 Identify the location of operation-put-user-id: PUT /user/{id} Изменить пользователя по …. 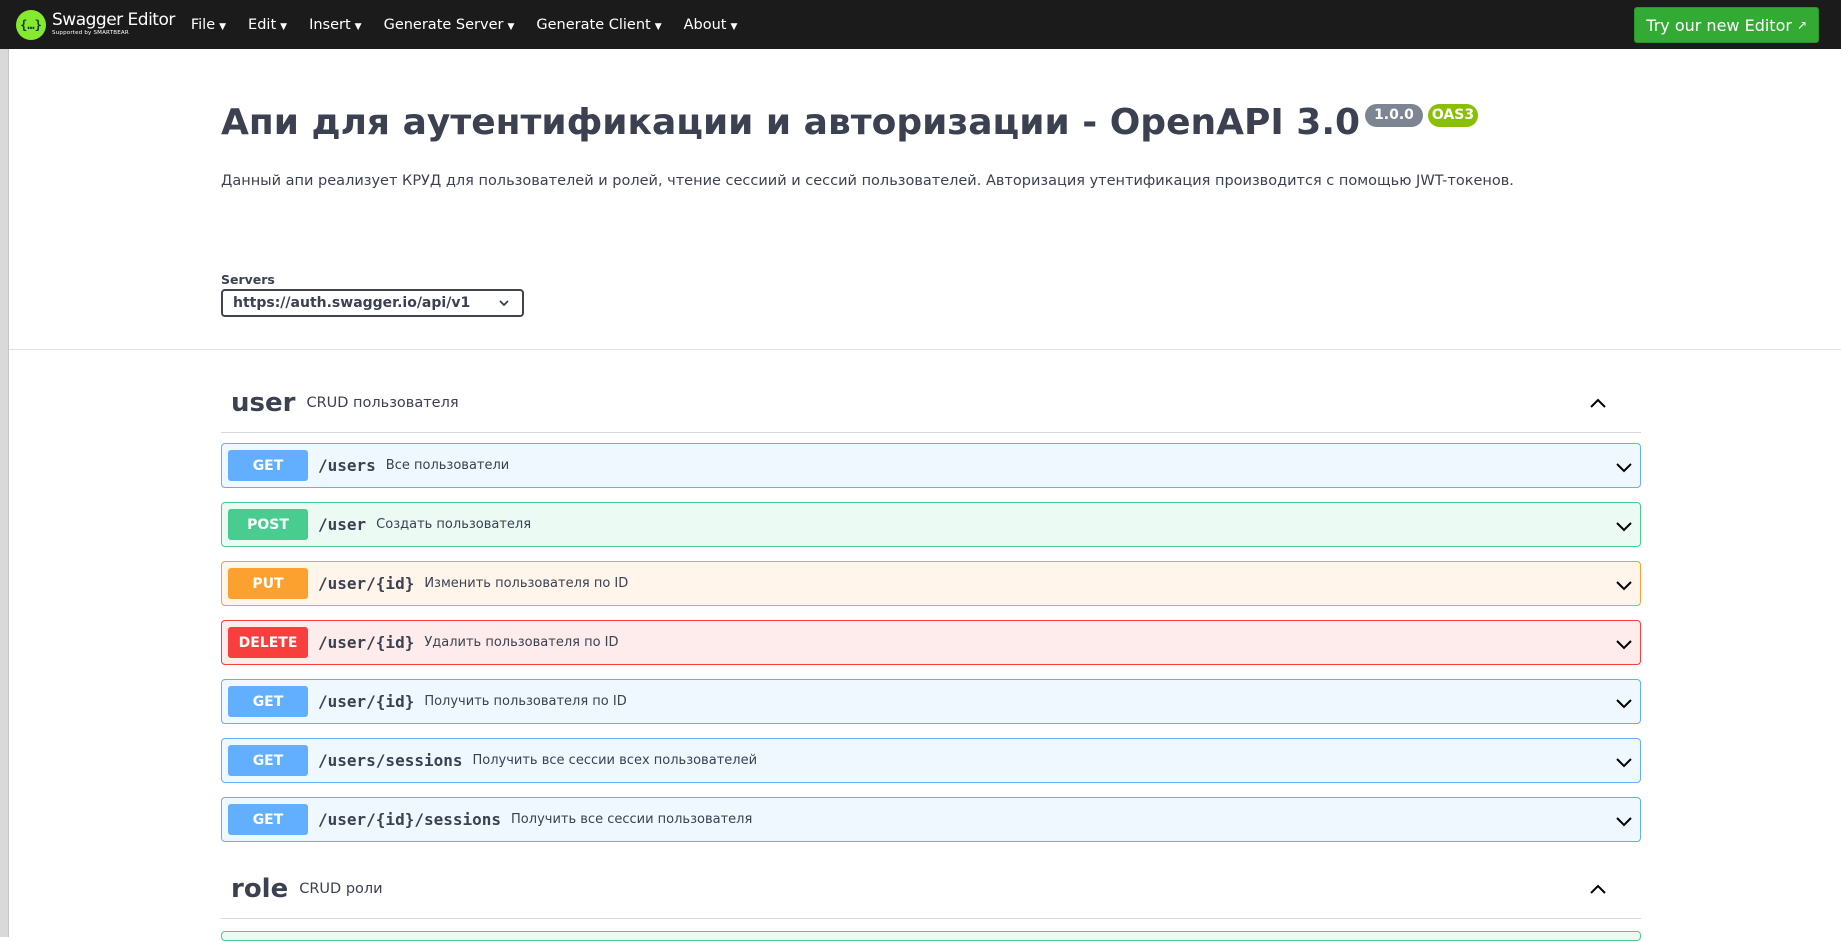
(931, 583).